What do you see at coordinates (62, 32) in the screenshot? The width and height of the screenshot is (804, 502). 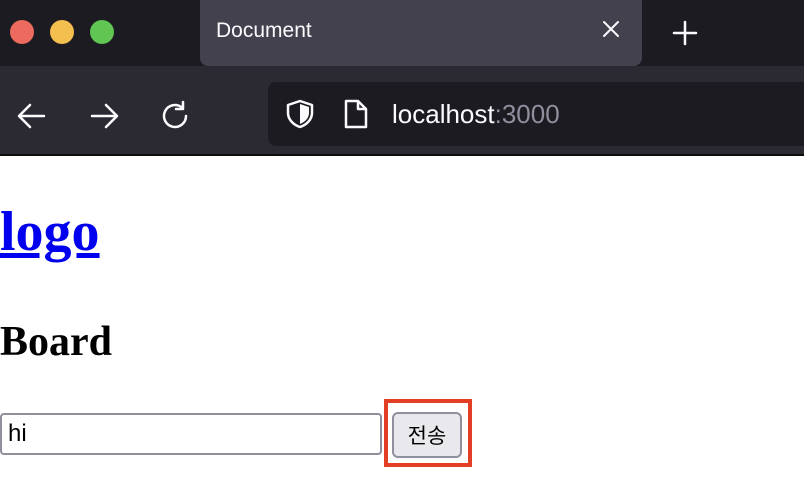 I see `minimize-window-button` at bounding box center [62, 32].